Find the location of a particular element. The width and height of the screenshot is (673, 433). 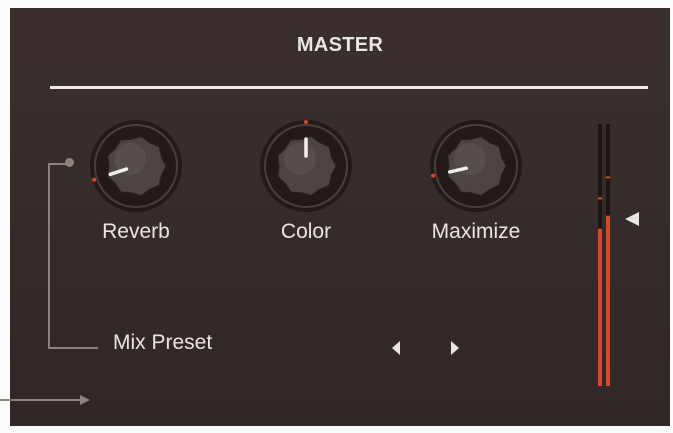

color-label: Color is located at coordinates (306, 231).